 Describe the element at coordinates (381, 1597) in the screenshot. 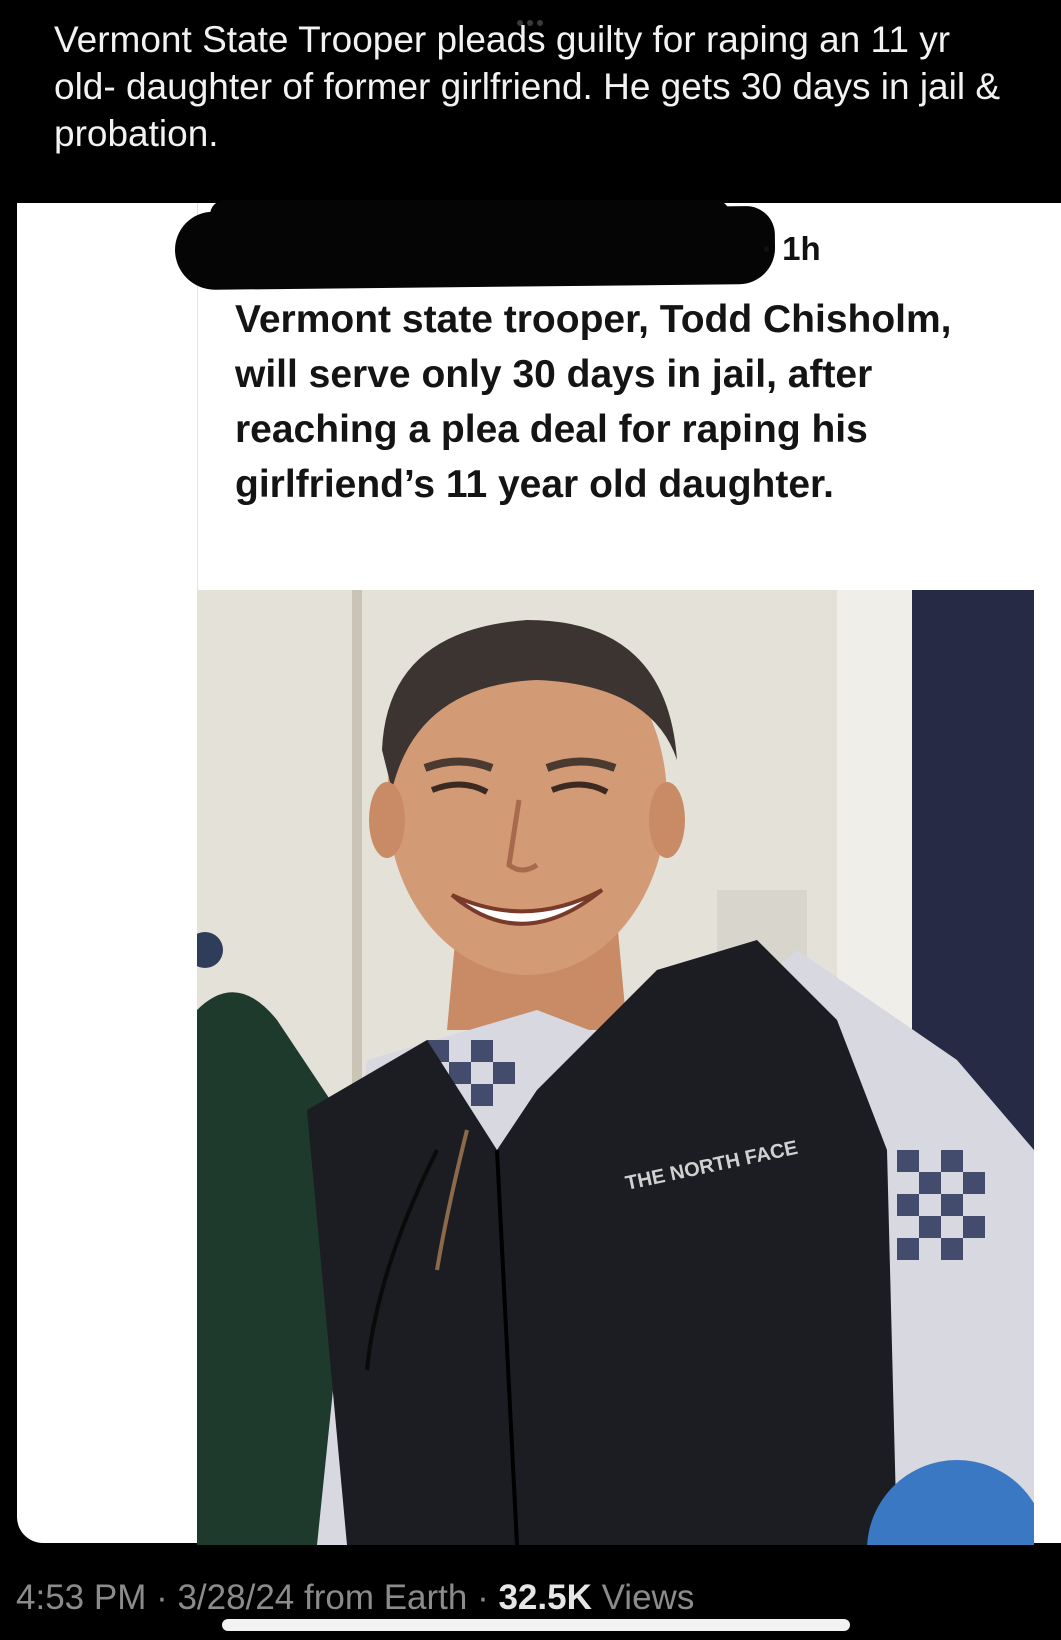

I see `tweet-source: from Earth` at that location.